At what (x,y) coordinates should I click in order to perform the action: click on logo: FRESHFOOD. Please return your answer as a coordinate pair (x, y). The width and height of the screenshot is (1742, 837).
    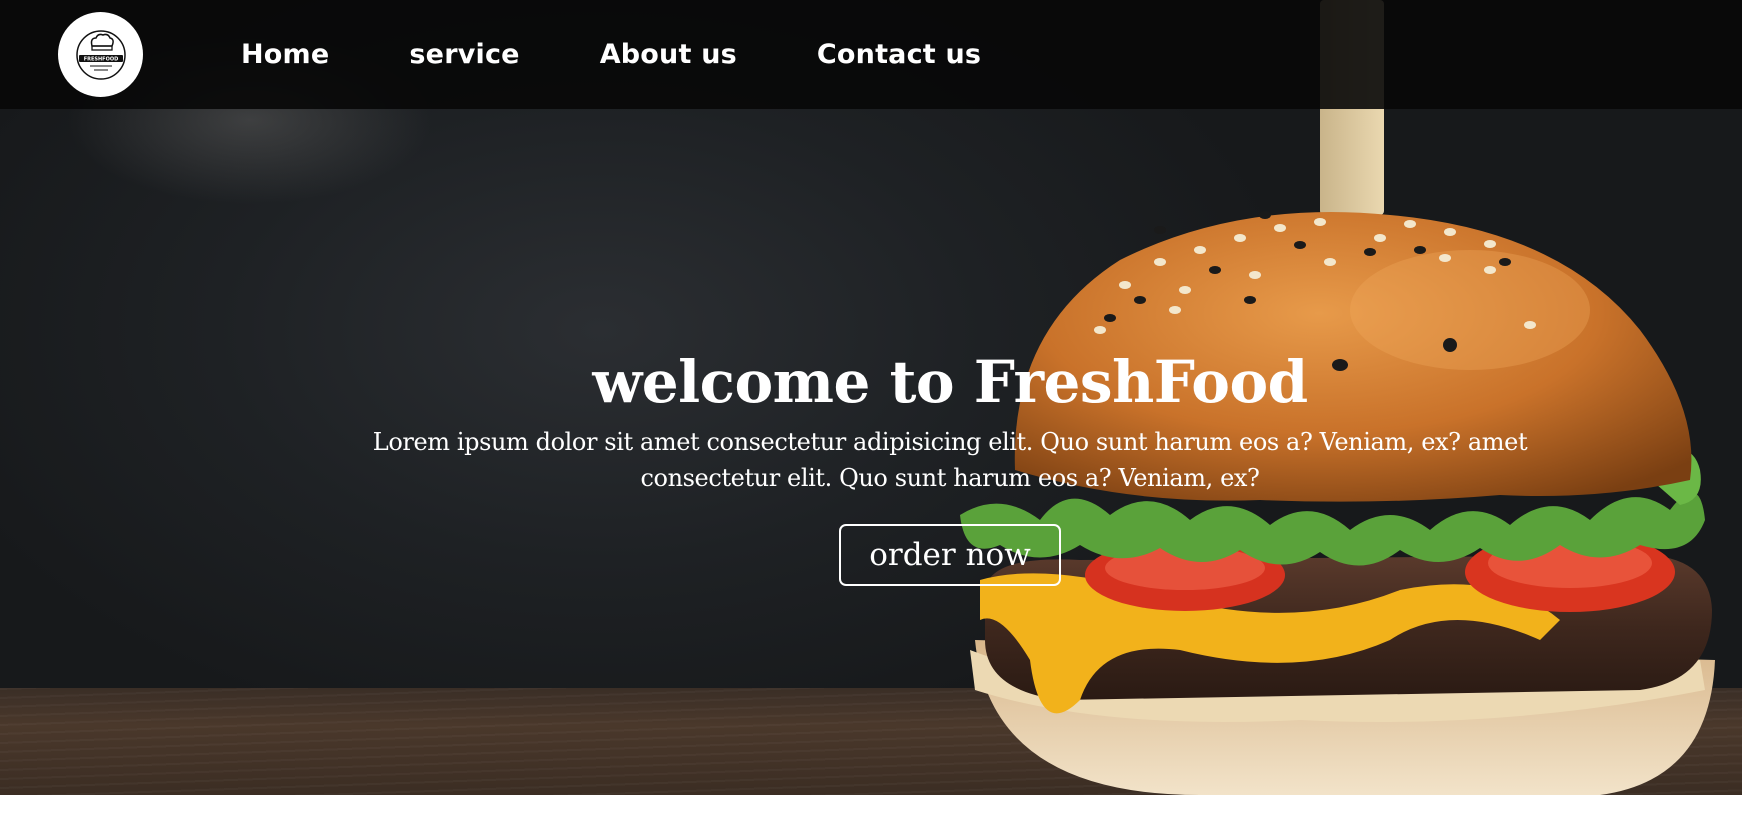
    Looking at the image, I should click on (100, 54).